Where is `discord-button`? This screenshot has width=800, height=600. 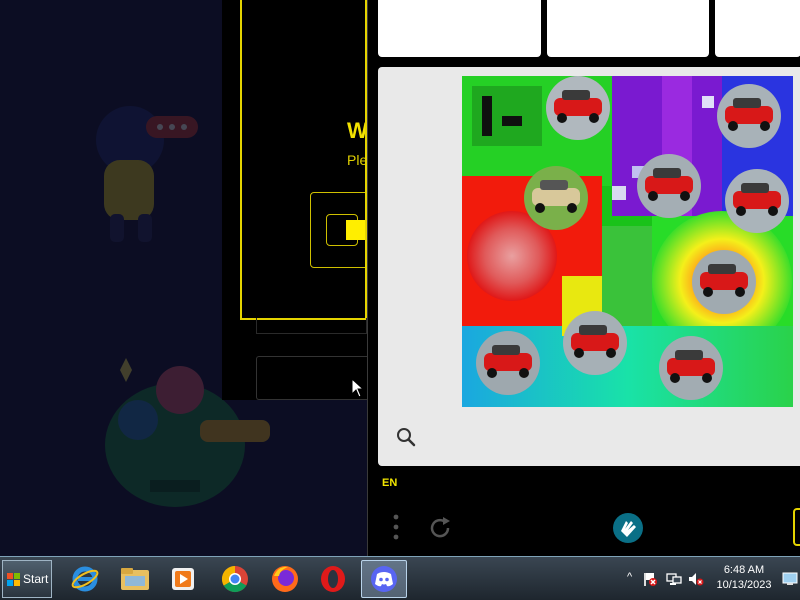 discord-button is located at coordinates (384, 579).